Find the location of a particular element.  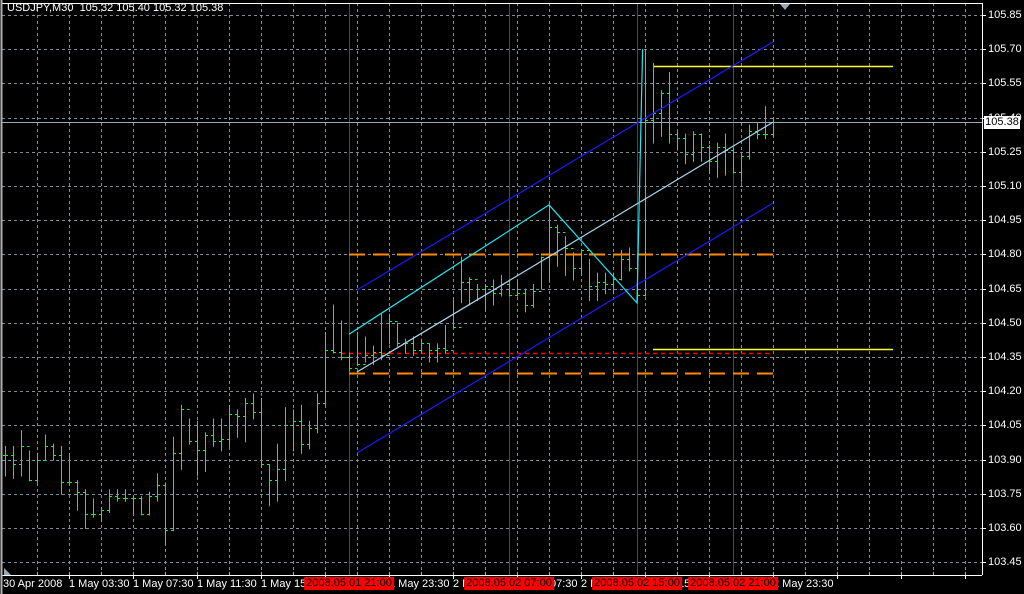

price-label: 103.45 is located at coordinates (1005, 562).